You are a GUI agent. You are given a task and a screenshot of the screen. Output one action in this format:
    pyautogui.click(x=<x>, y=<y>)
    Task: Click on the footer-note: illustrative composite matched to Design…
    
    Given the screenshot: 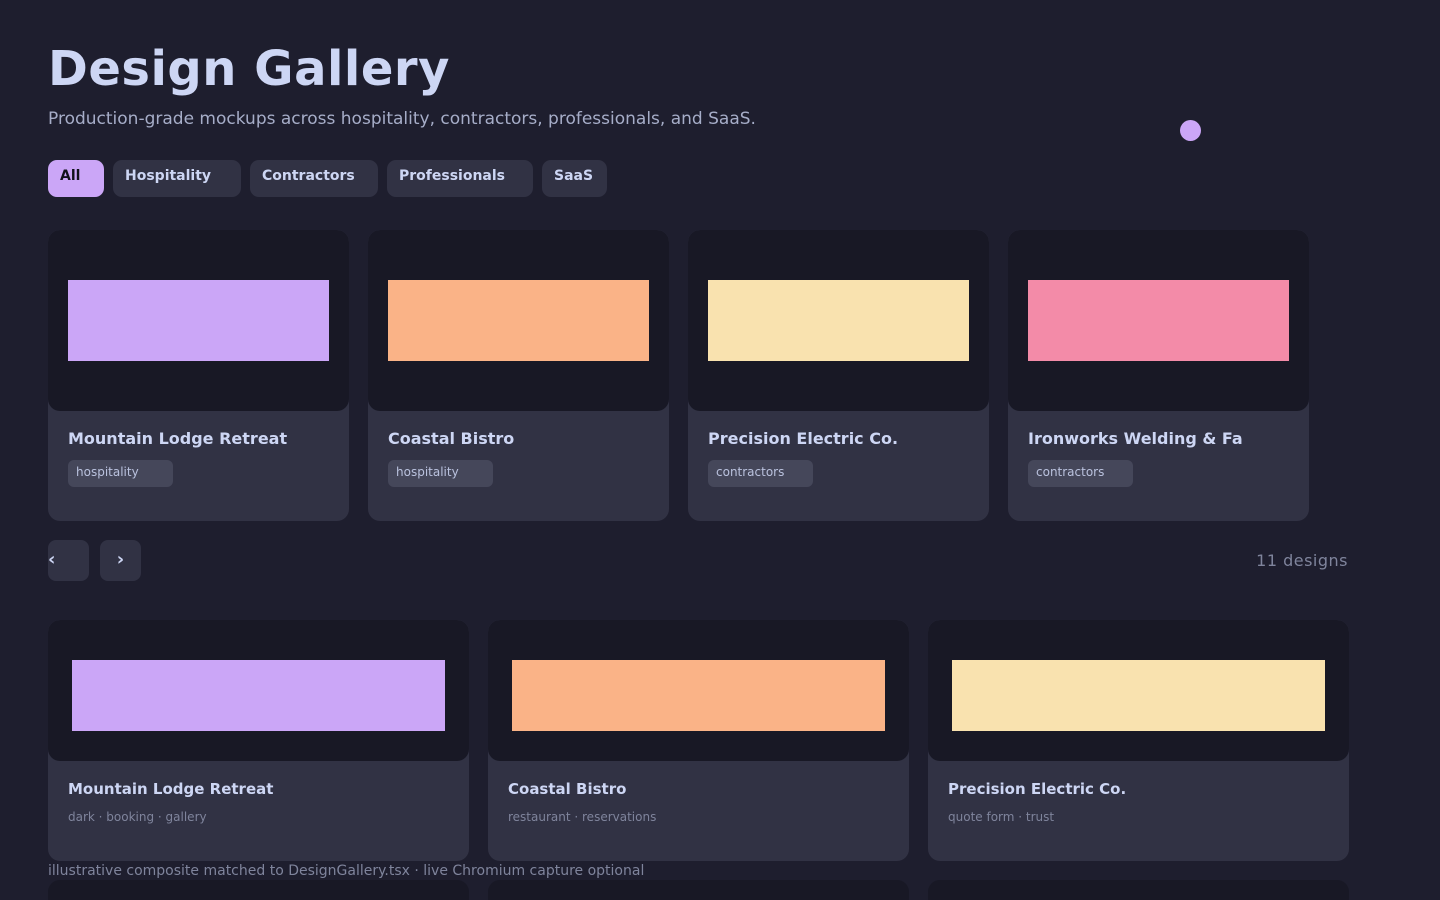 What is the action you would take?
    pyautogui.click(x=346, y=871)
    